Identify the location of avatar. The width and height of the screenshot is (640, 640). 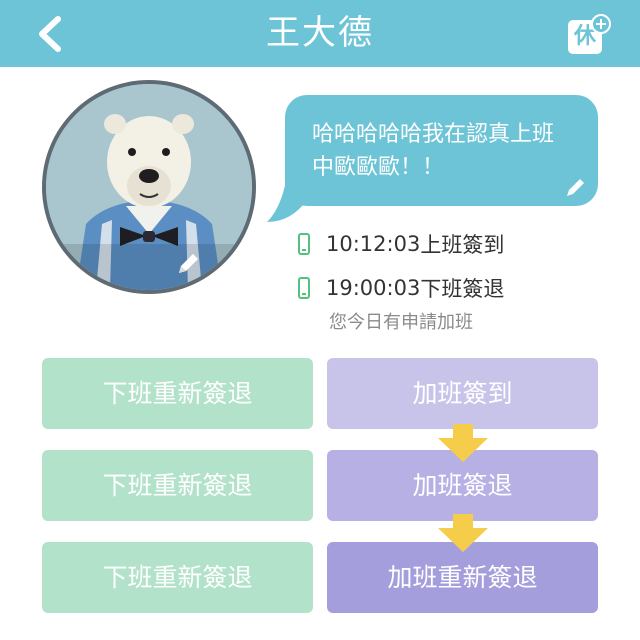
(149, 187).